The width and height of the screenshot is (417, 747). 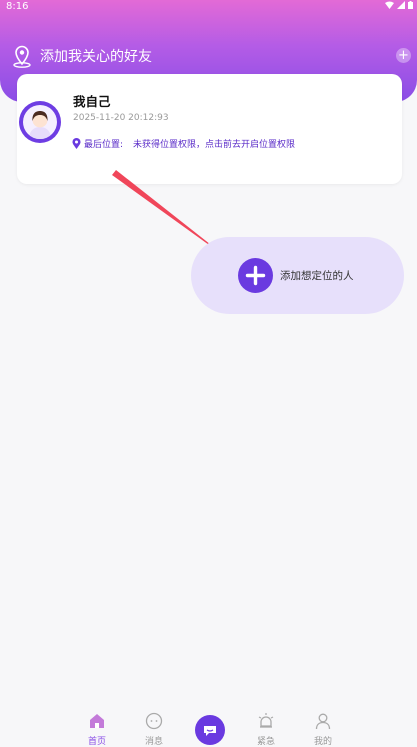 What do you see at coordinates (40, 125) in the screenshot?
I see `person-avatar-icon` at bounding box center [40, 125].